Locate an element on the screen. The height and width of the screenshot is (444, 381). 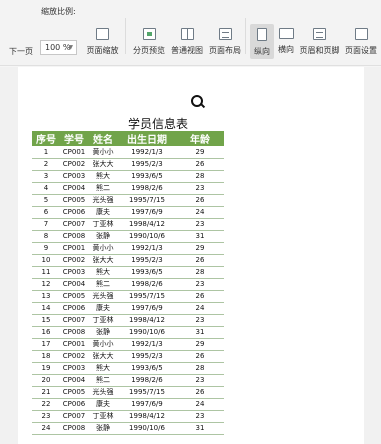
landscape-icon is located at coordinates (286, 33).